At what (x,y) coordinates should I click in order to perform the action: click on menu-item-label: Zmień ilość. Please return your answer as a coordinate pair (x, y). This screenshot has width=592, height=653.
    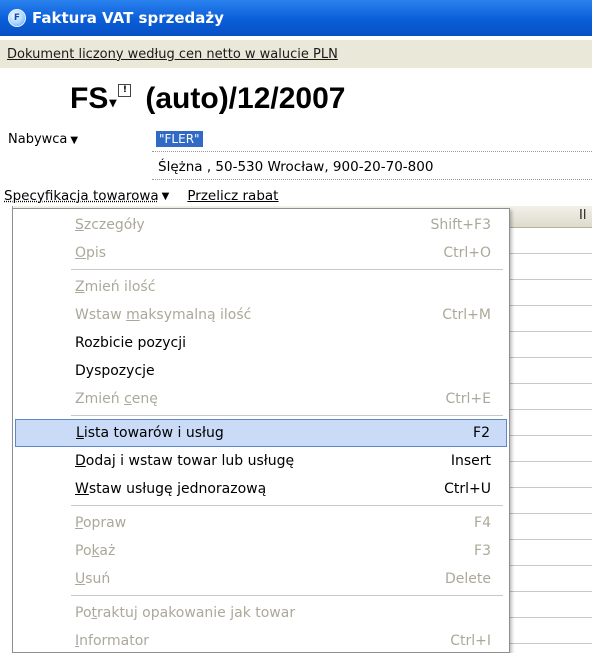
    Looking at the image, I should click on (115, 287).